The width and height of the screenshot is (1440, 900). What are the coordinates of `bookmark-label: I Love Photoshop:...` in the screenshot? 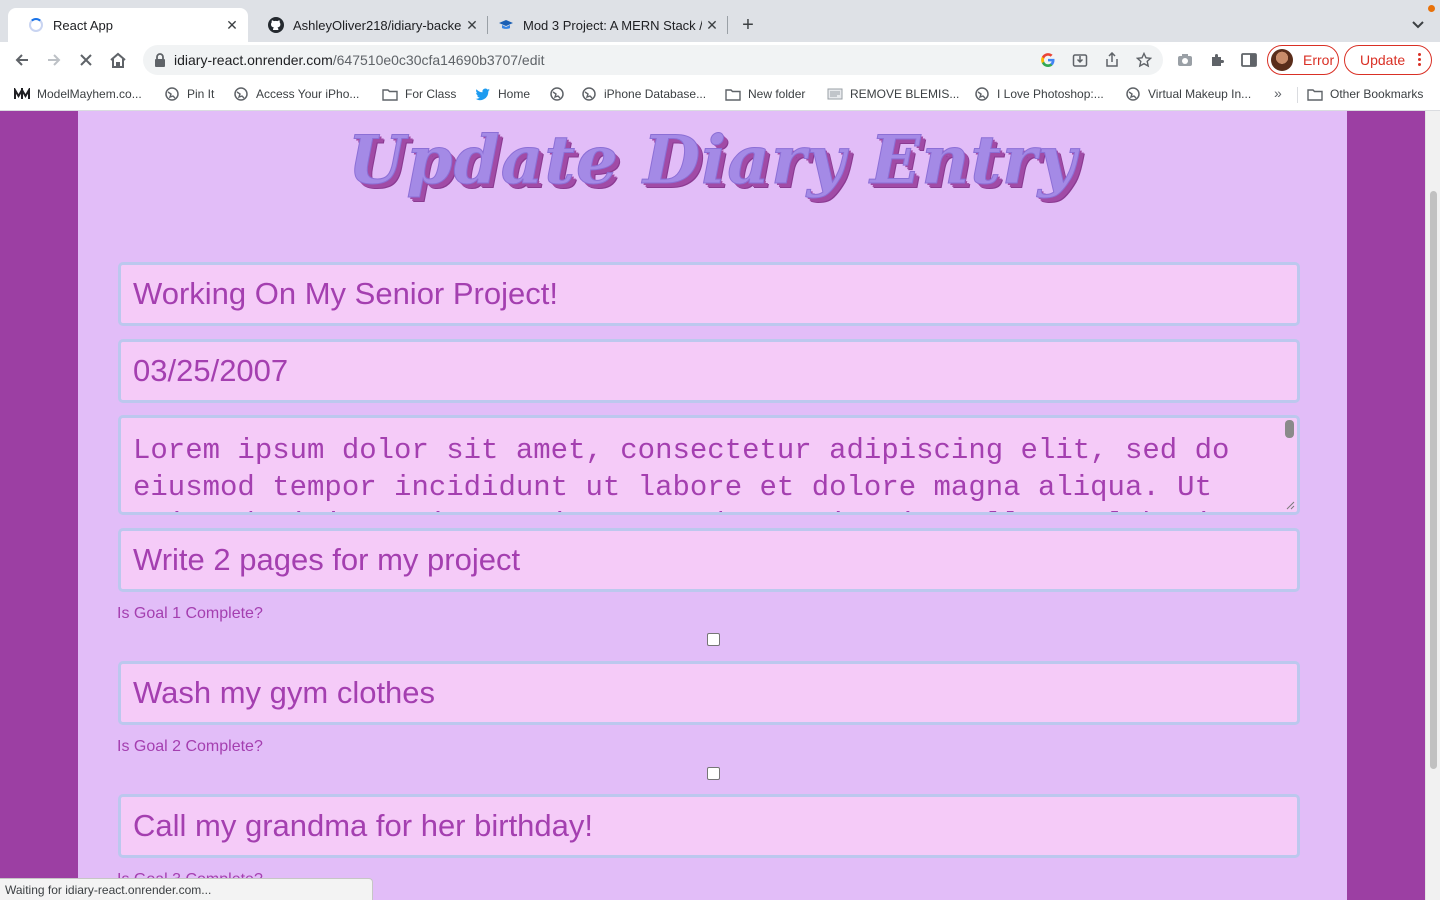 It's located at (1050, 94).